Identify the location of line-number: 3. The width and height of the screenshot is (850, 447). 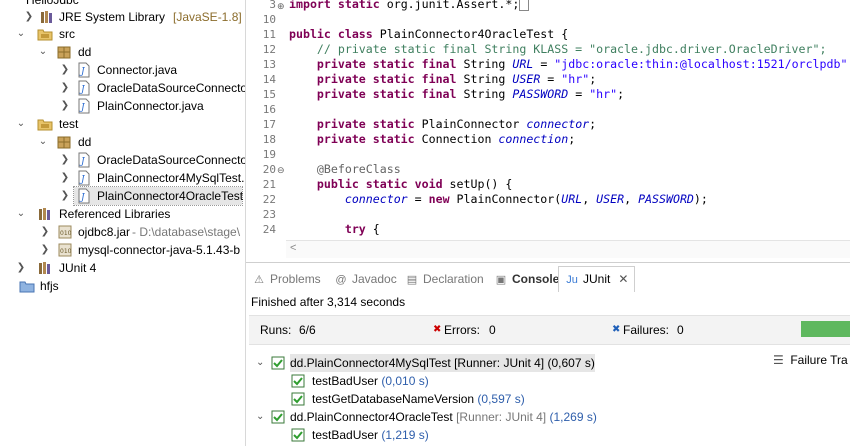
(272, 5).